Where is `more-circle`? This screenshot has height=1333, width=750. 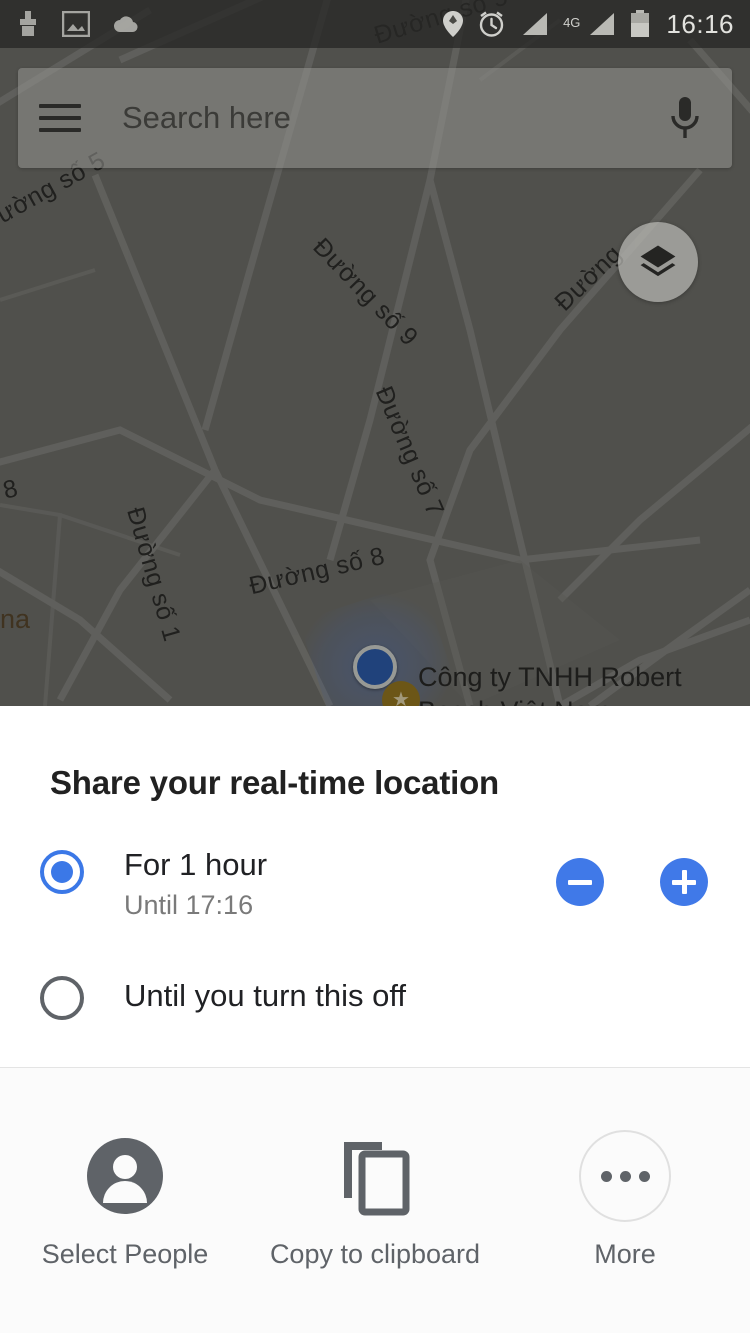 more-circle is located at coordinates (625, 1176).